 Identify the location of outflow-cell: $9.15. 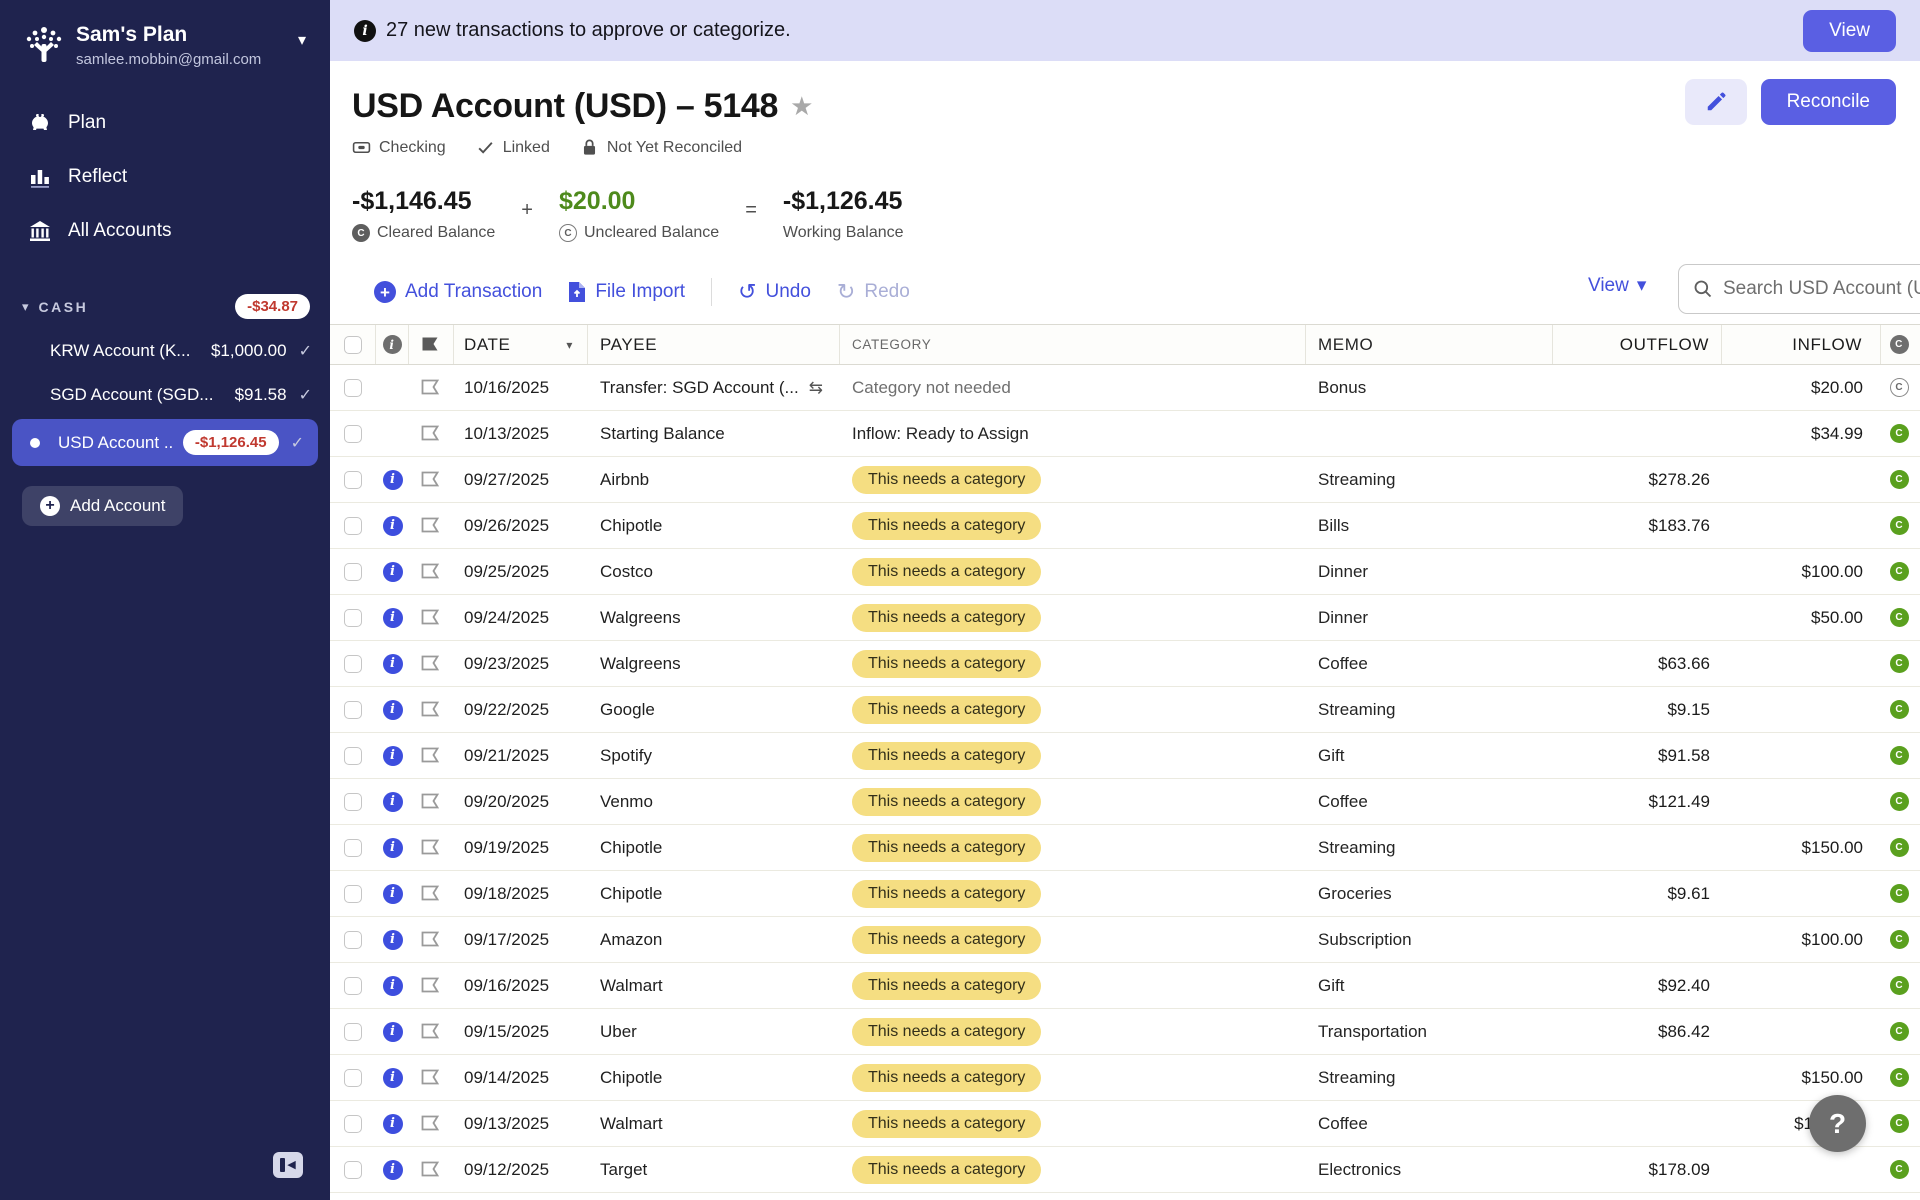
(1637, 710).